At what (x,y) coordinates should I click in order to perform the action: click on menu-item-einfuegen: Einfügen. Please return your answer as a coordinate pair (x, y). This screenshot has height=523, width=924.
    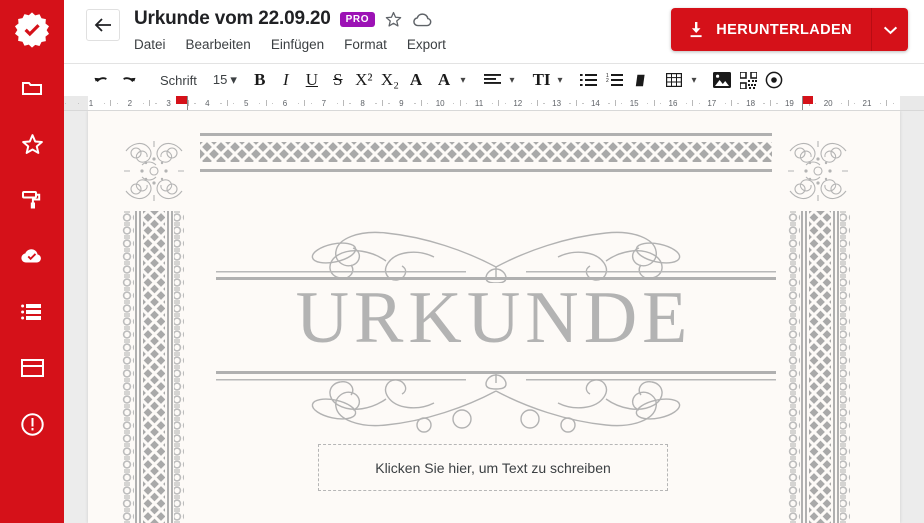
    Looking at the image, I should click on (297, 44).